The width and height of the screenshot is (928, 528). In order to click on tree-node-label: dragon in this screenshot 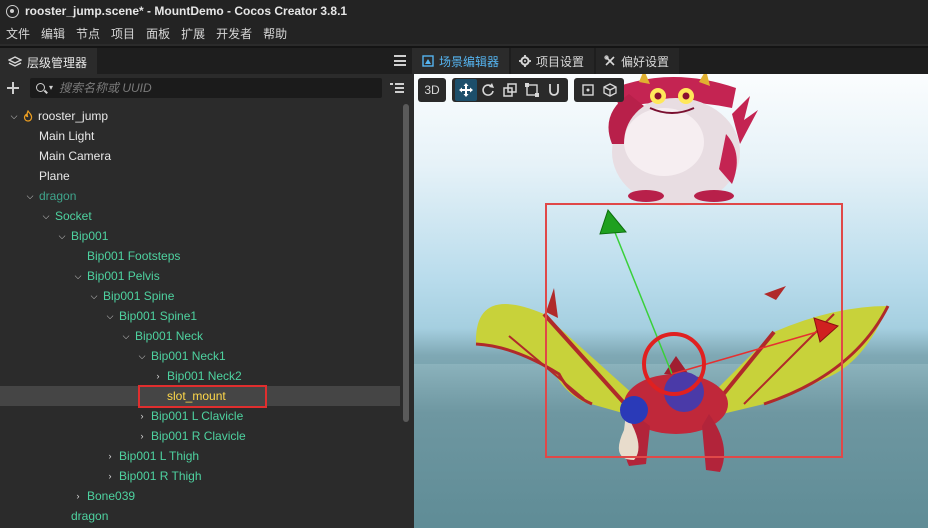, I will do `click(58, 196)`.